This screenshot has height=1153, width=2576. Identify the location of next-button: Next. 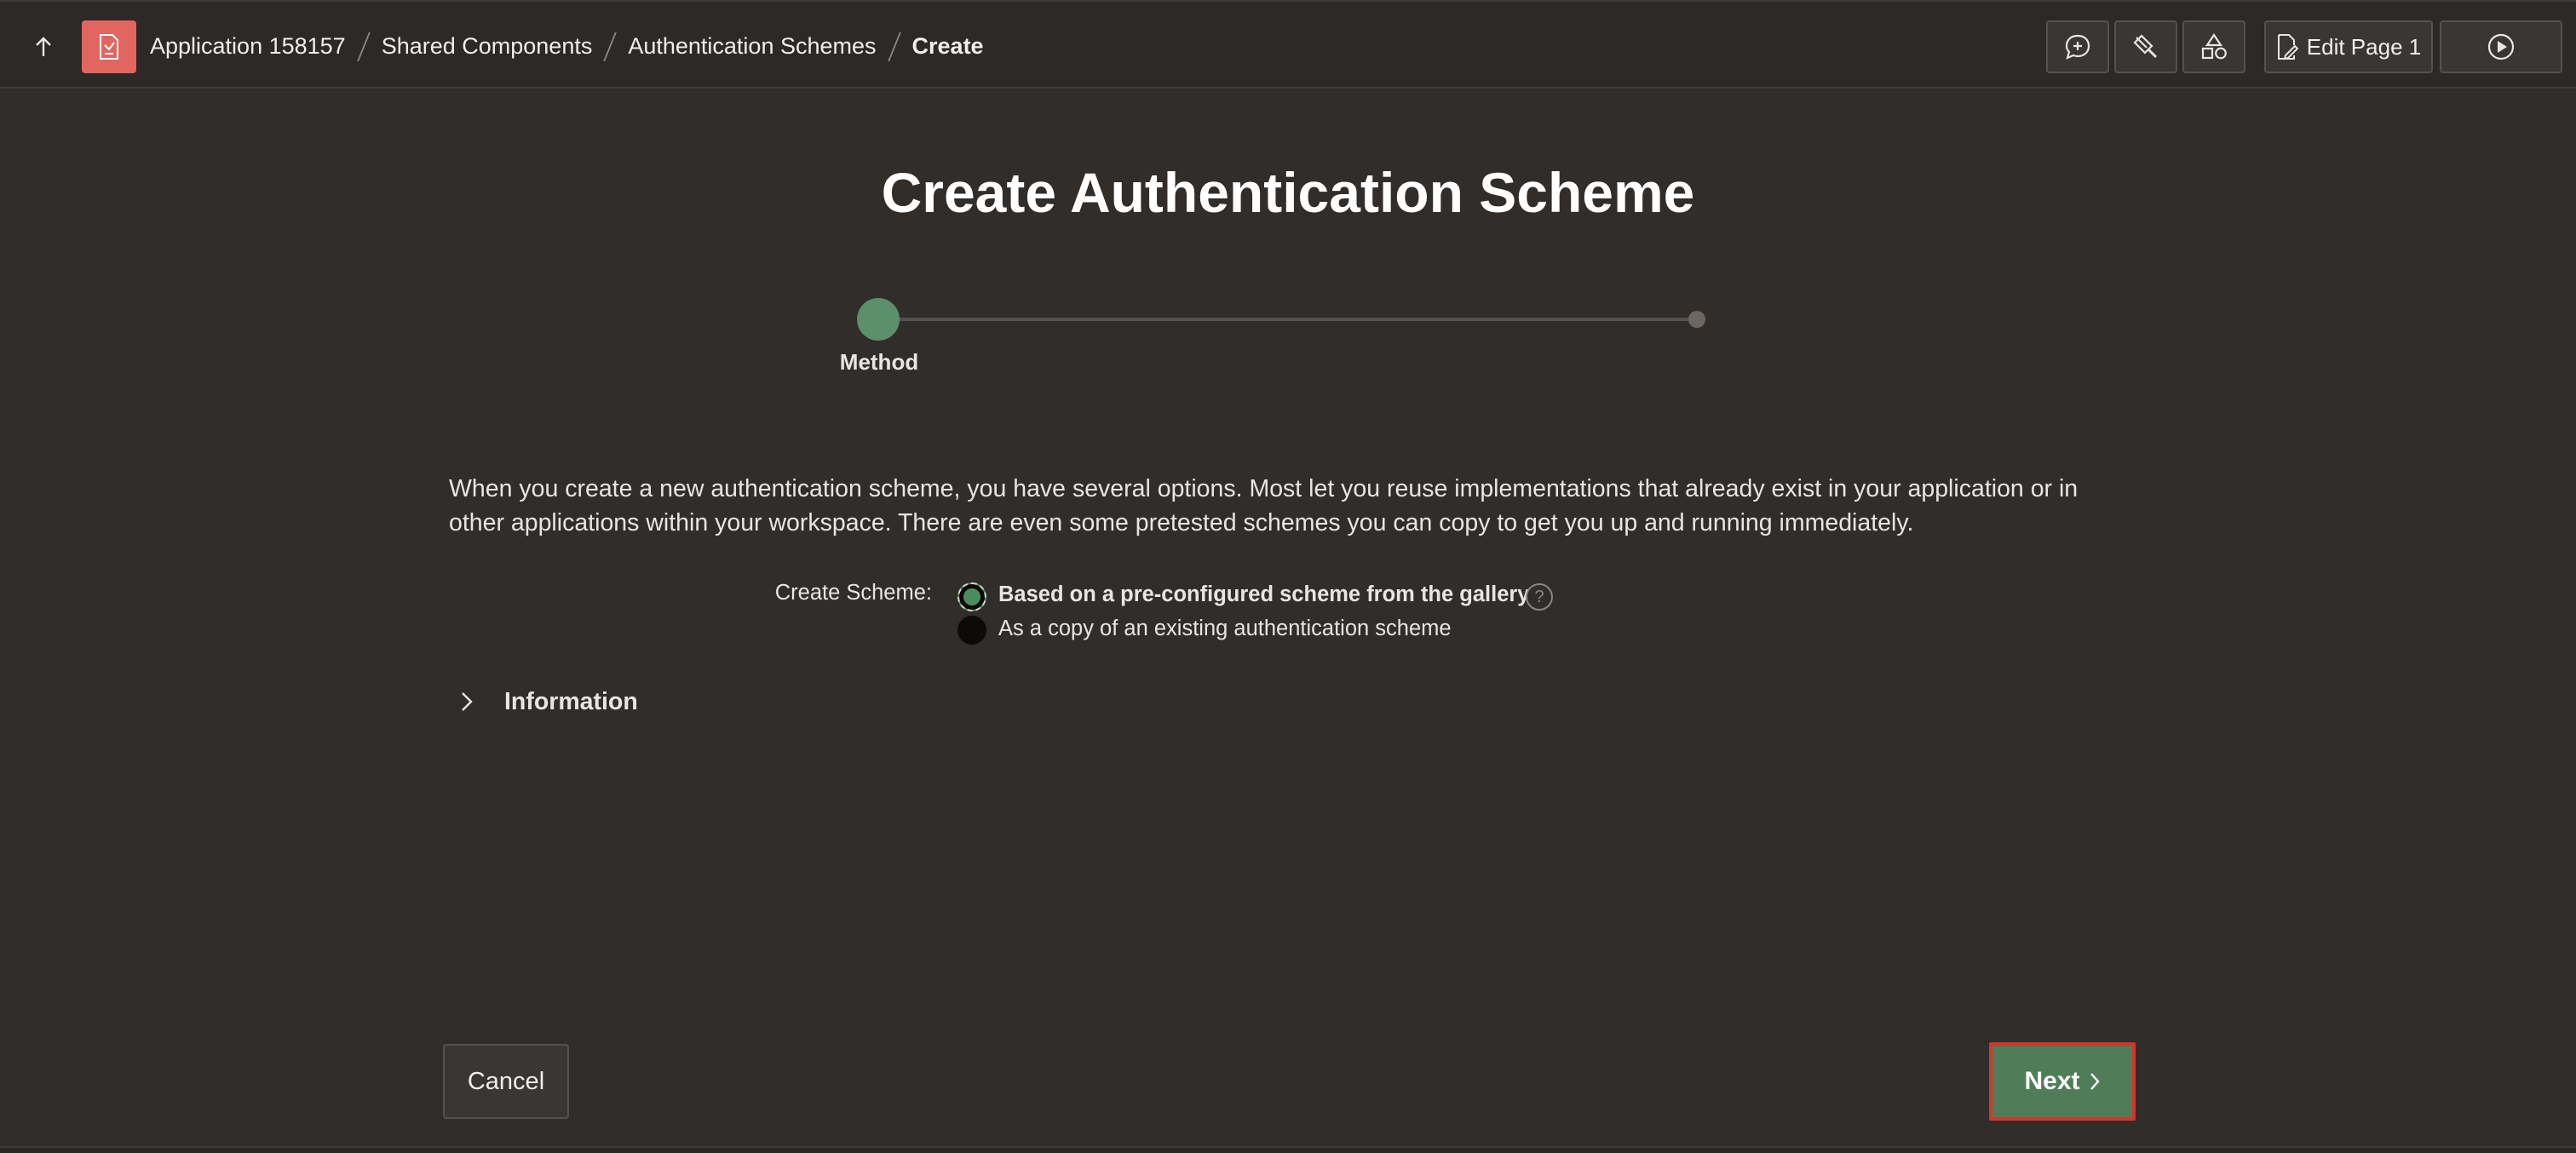
(2063, 1082).